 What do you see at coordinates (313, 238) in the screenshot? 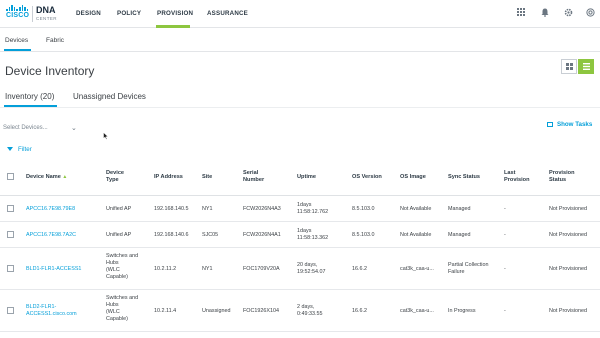
I see `uptime-line: 11:58:13.362` at bounding box center [313, 238].